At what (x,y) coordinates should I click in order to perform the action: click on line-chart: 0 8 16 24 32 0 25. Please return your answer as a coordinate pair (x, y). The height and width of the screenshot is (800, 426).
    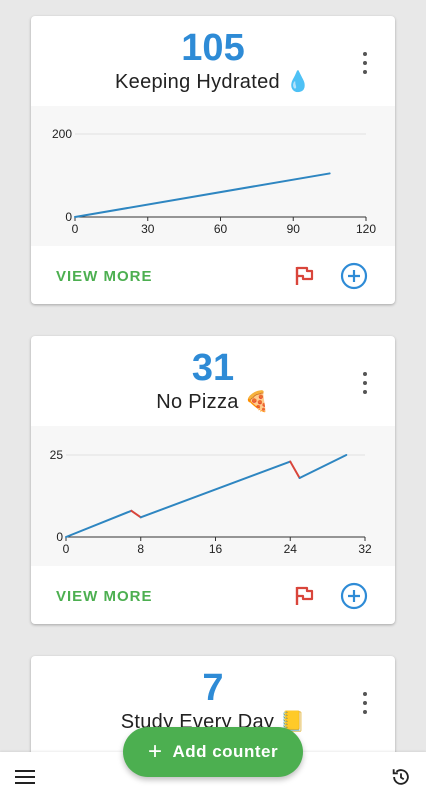
    Looking at the image, I should click on (211, 502).